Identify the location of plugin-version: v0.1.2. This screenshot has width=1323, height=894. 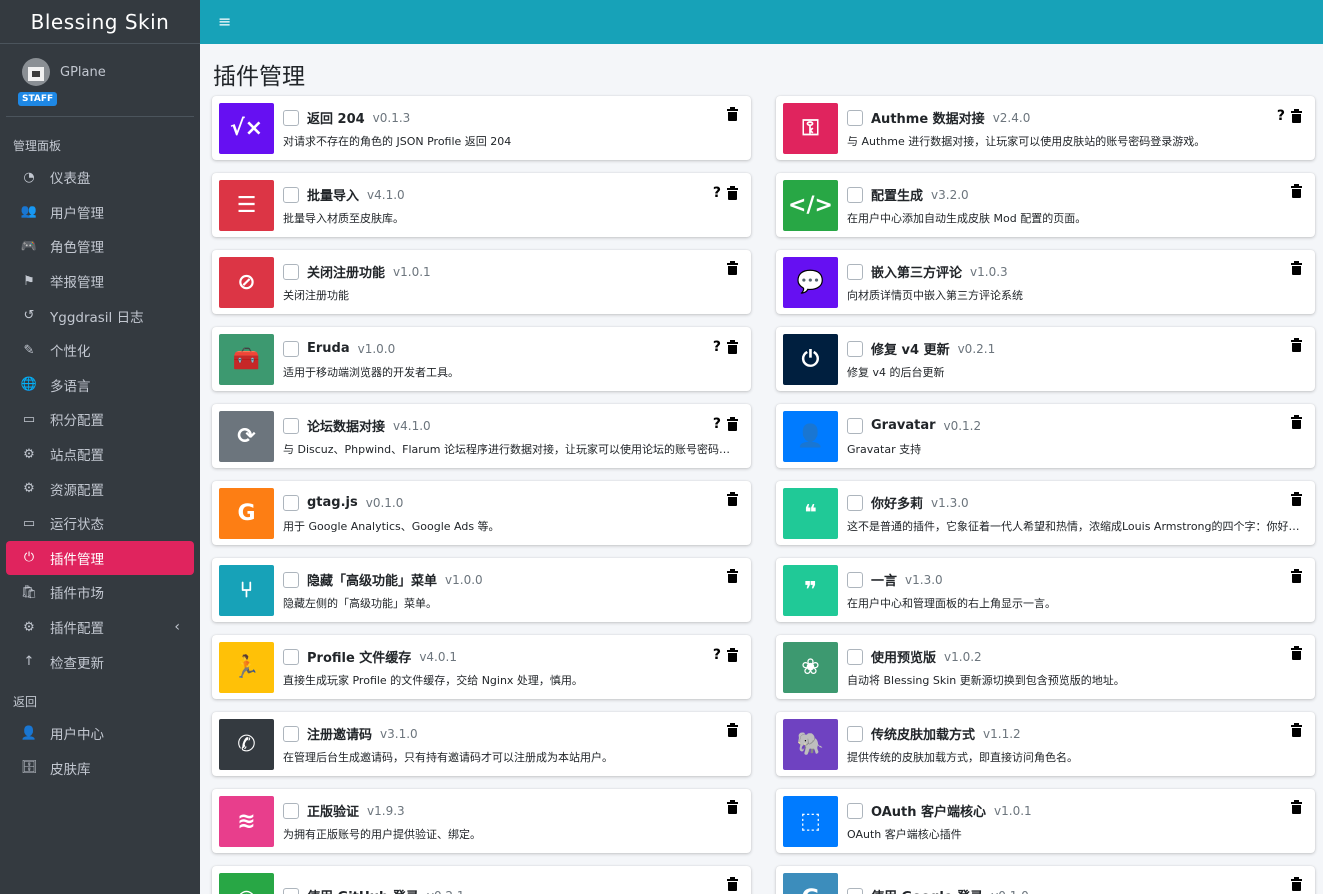
(962, 425).